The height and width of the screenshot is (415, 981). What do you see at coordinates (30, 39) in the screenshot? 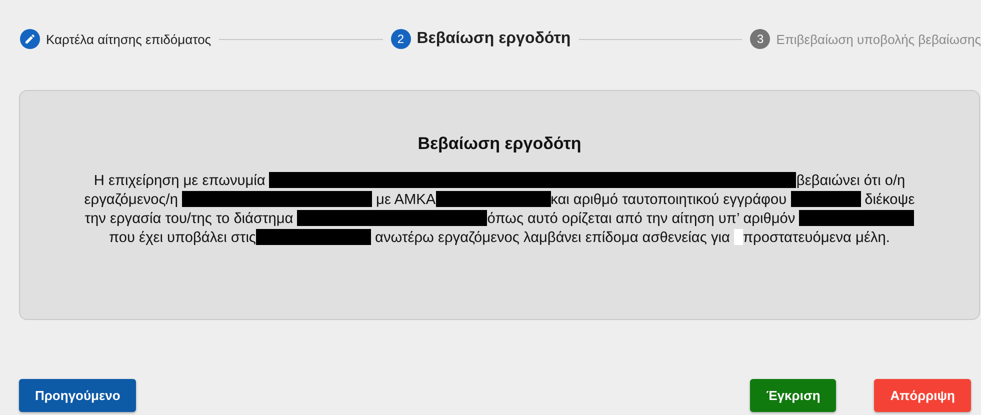
I see `pencil-icon` at bounding box center [30, 39].